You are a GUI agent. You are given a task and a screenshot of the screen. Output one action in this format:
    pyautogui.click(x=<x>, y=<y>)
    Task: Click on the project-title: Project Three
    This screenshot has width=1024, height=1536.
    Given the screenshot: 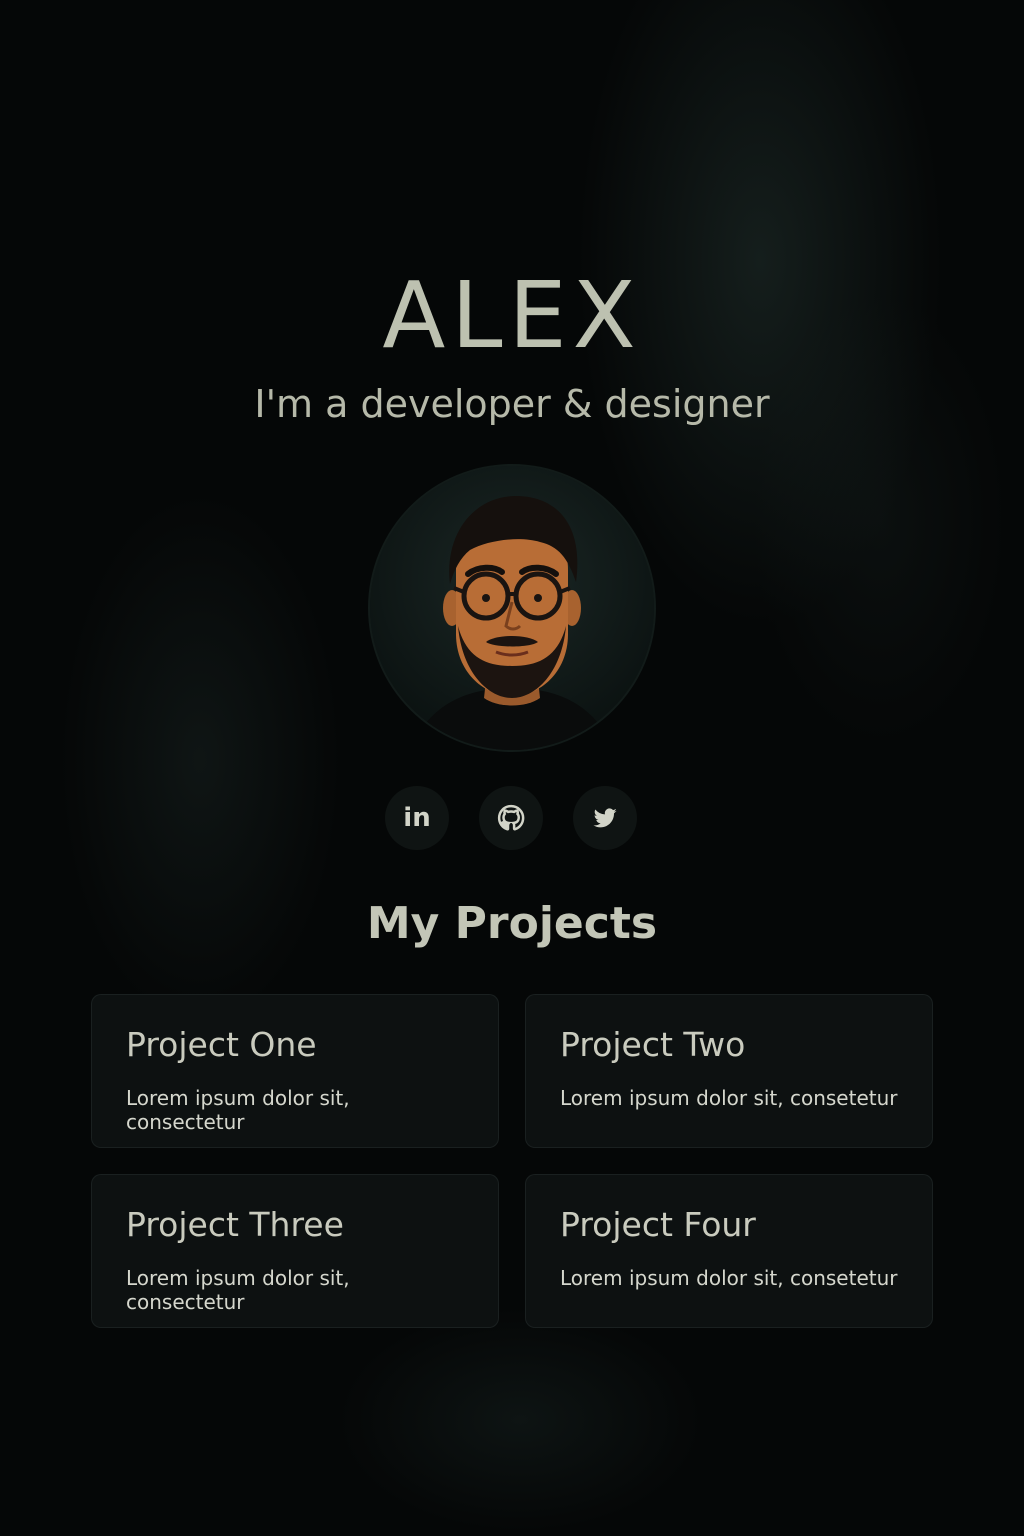 What is the action you would take?
    pyautogui.click(x=235, y=1224)
    